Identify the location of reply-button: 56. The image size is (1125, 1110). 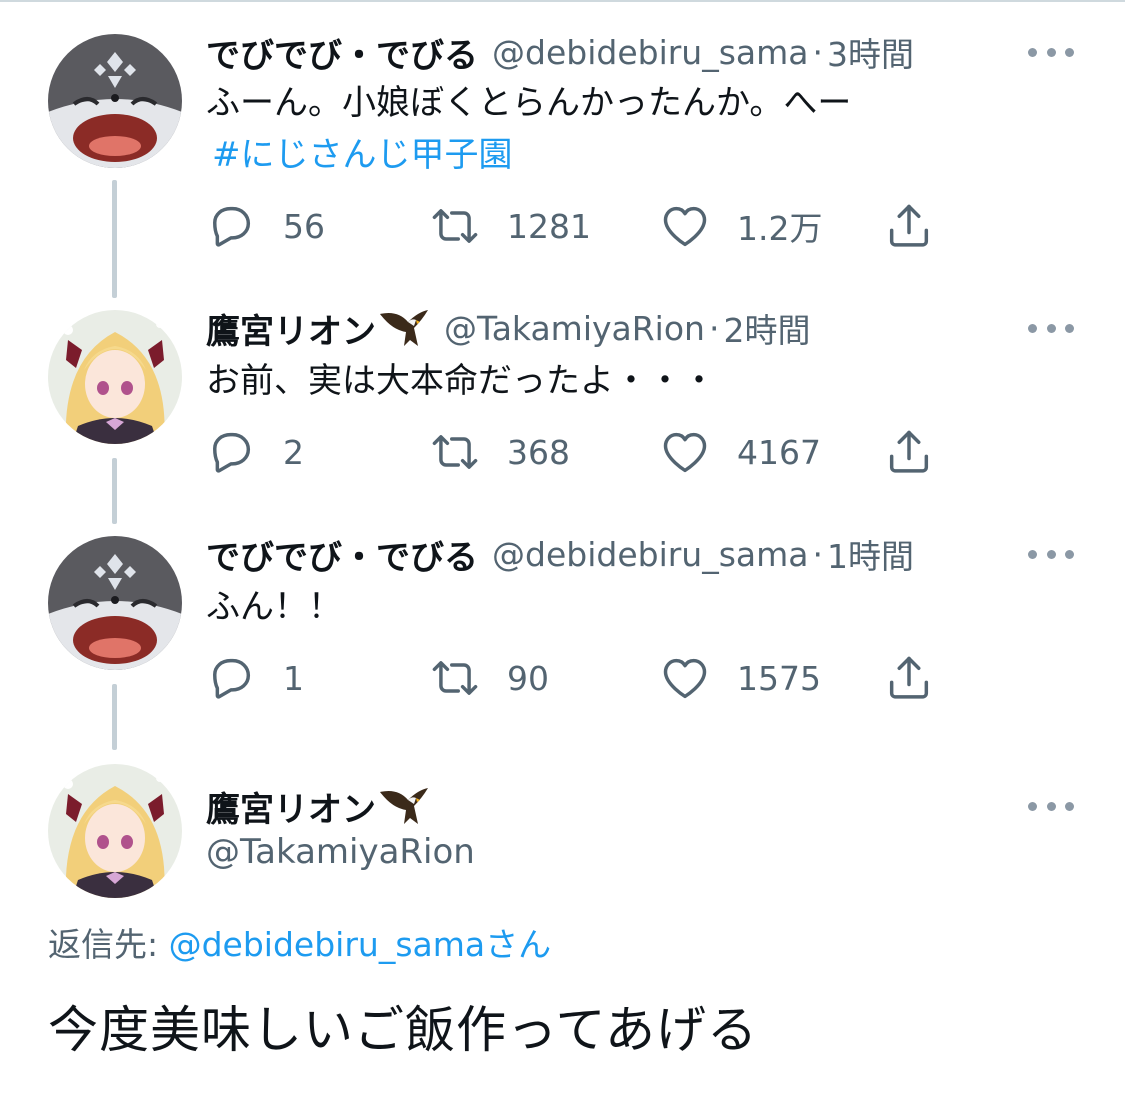
(265, 226).